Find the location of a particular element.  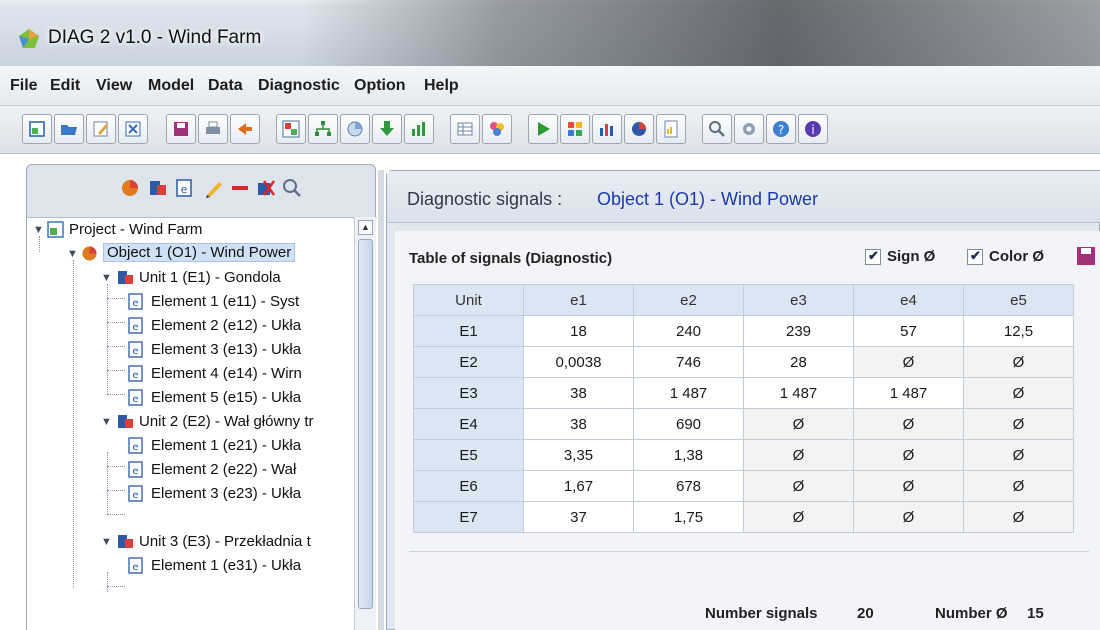

info-icon: i is located at coordinates (813, 129).